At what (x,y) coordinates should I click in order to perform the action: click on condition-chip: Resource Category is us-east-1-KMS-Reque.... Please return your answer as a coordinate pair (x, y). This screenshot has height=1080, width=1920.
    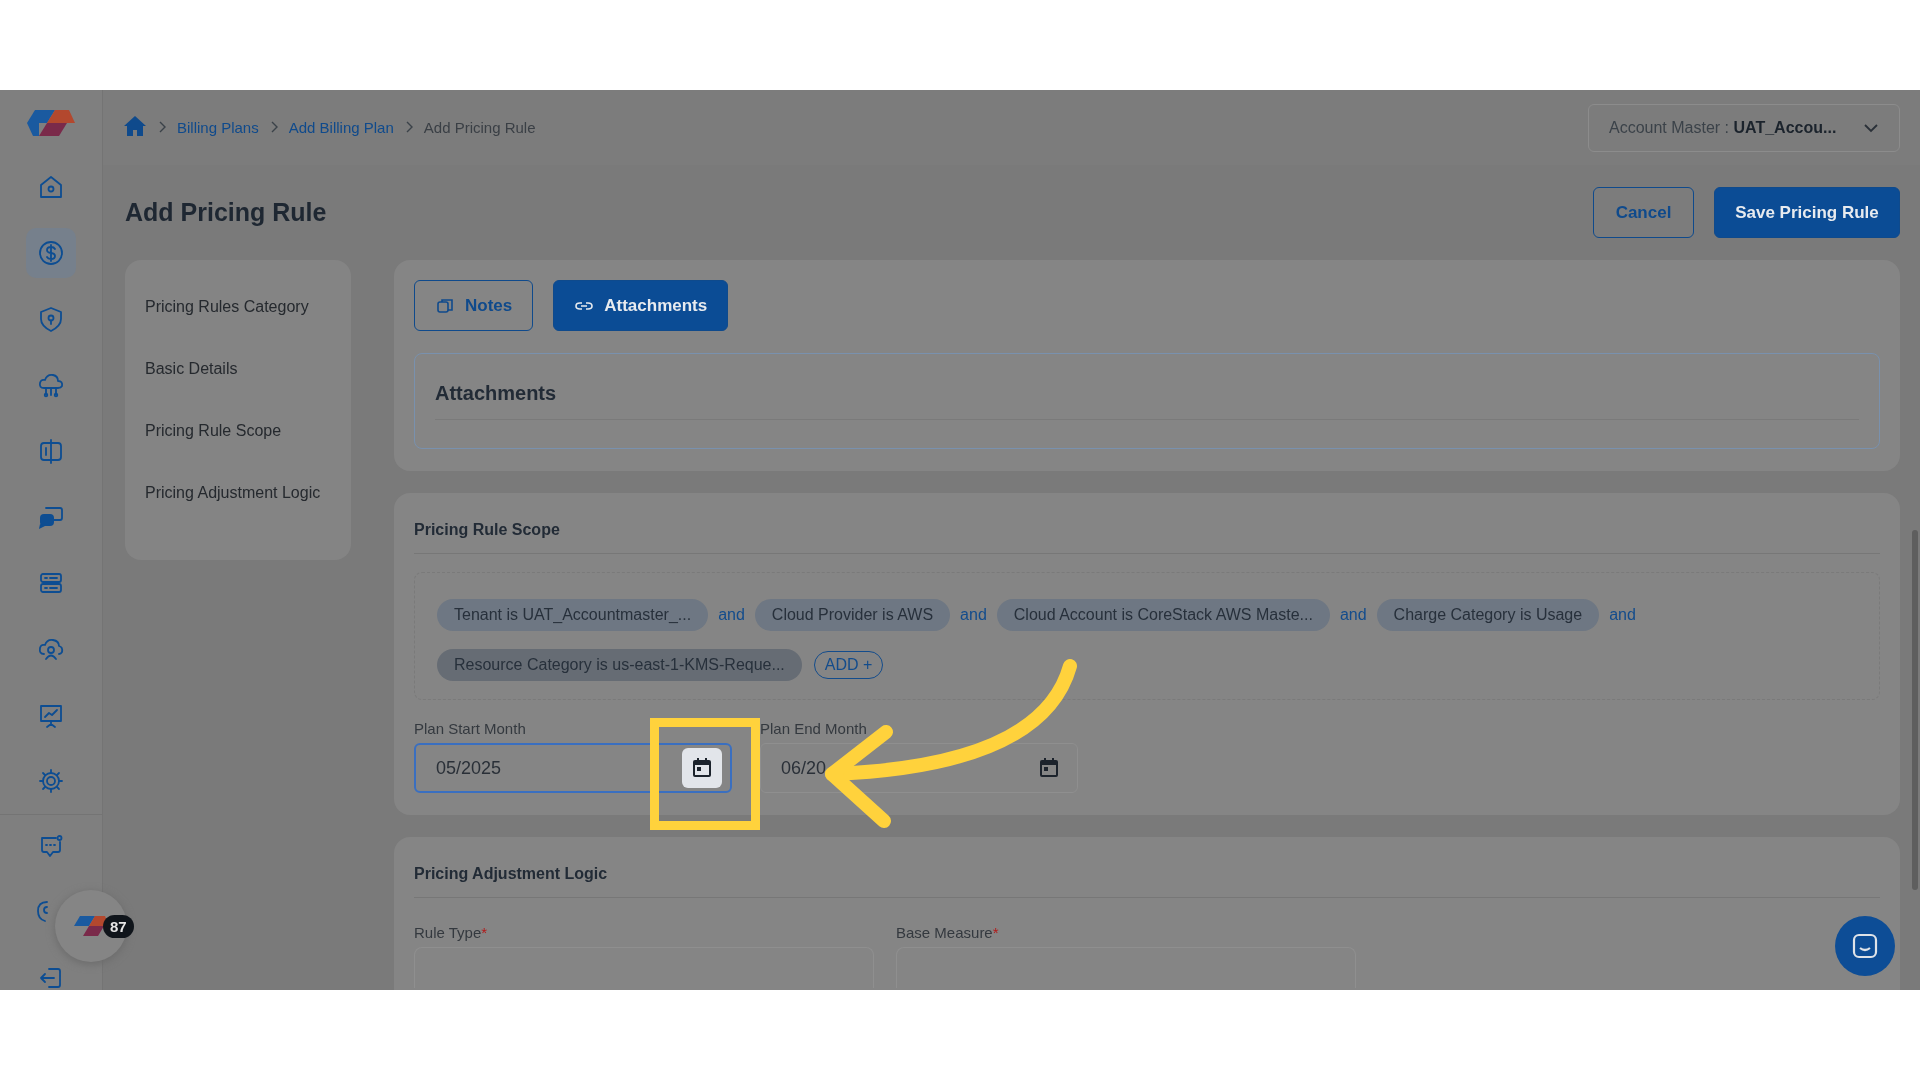
    Looking at the image, I should click on (619, 665).